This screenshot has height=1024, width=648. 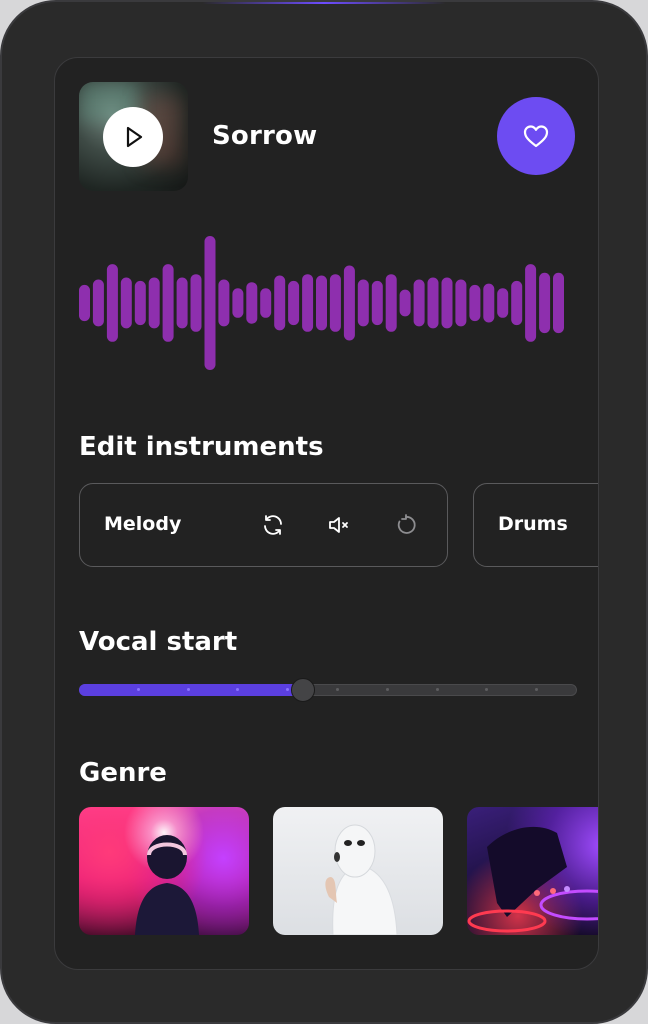 I want to click on instrument-label: Melody, so click(x=143, y=524).